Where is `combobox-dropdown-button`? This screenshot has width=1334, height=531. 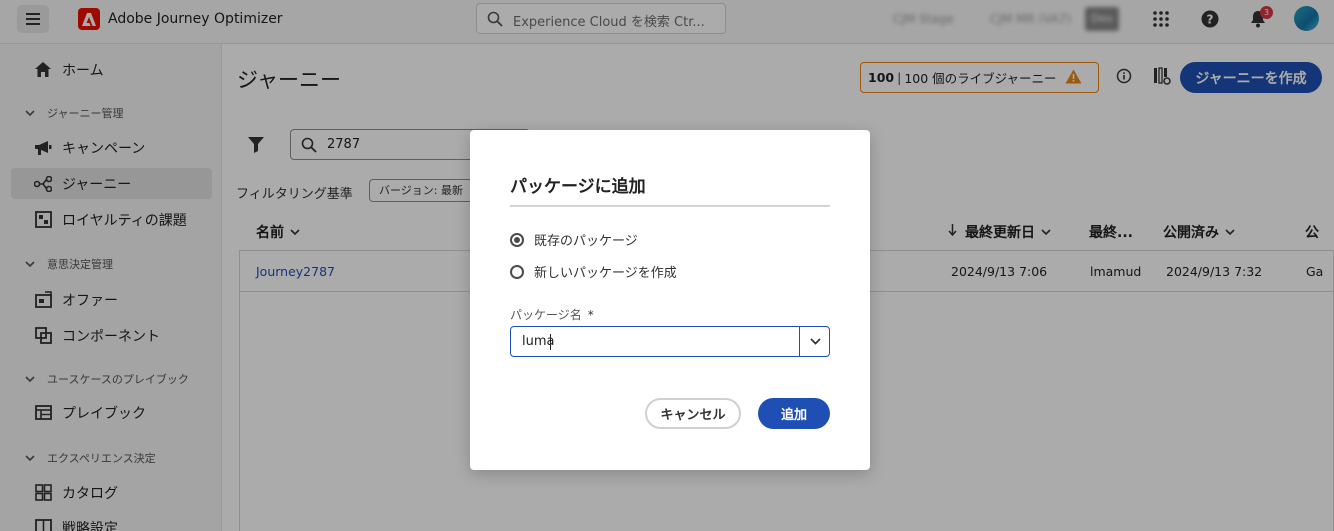 combobox-dropdown-button is located at coordinates (814, 341).